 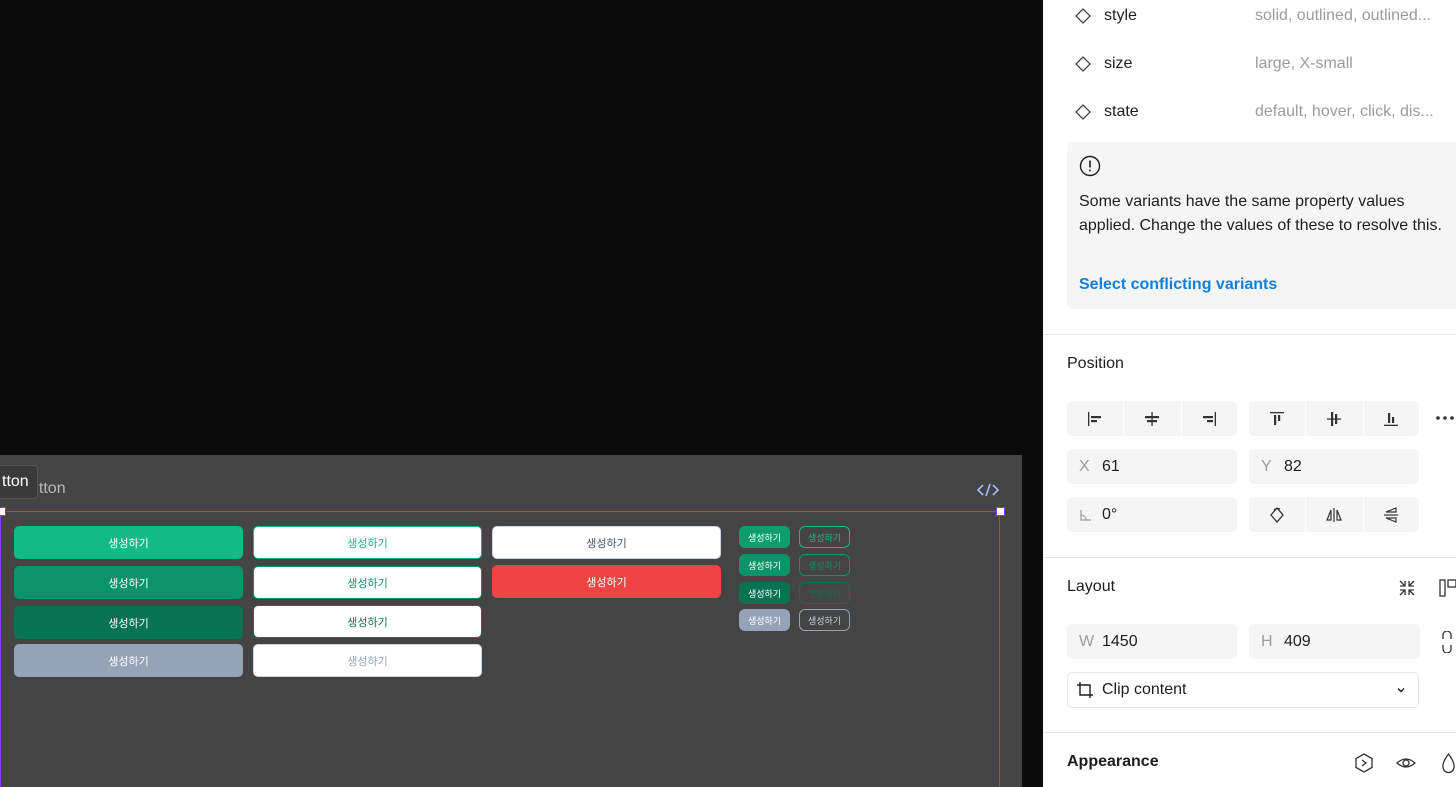 I want to click on rotation-field: 0°, so click(x=1152, y=514).